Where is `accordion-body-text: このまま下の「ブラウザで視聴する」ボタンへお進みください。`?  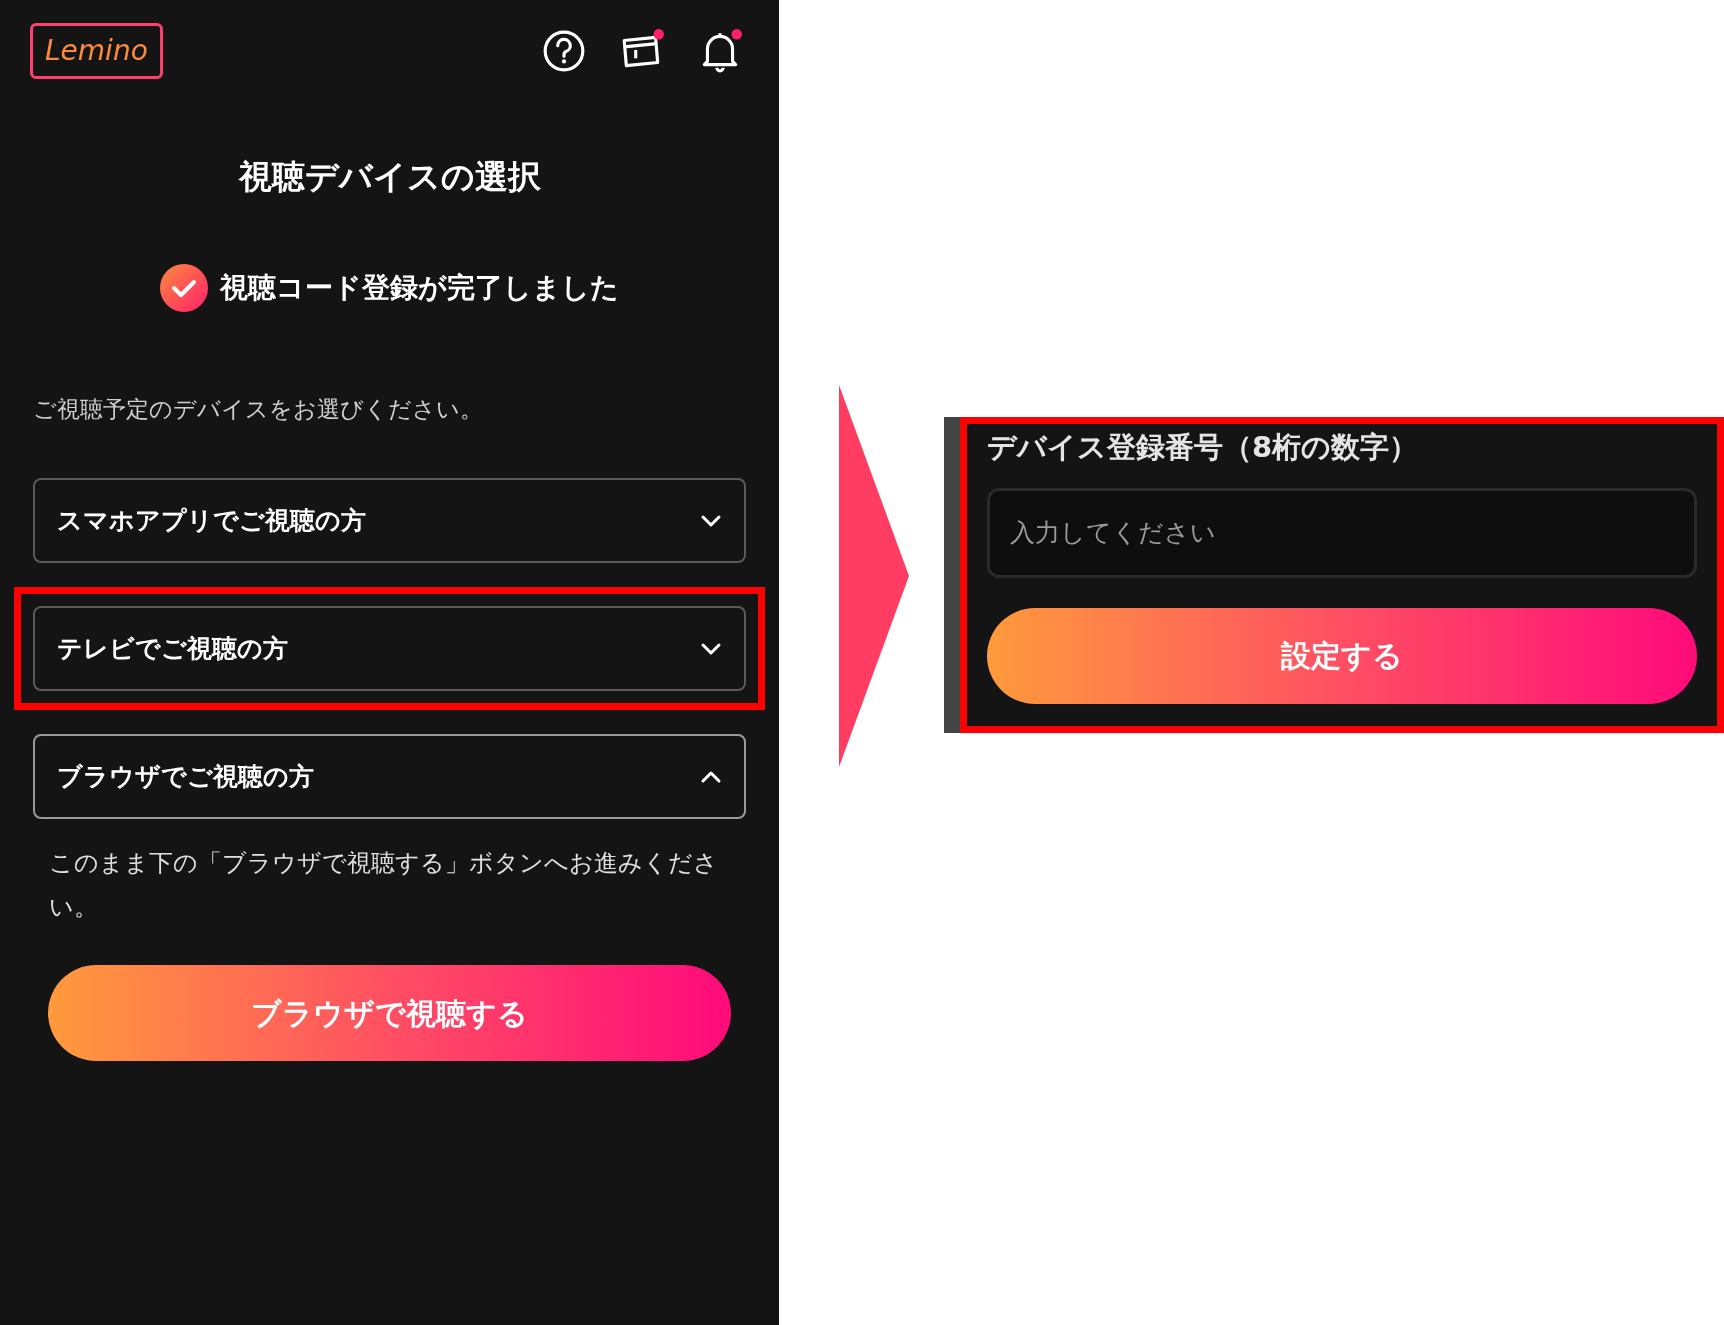
accordion-body-text: このまま下の「ブラウザで視聴する」ボタンへお進みください。 is located at coordinates (383, 885).